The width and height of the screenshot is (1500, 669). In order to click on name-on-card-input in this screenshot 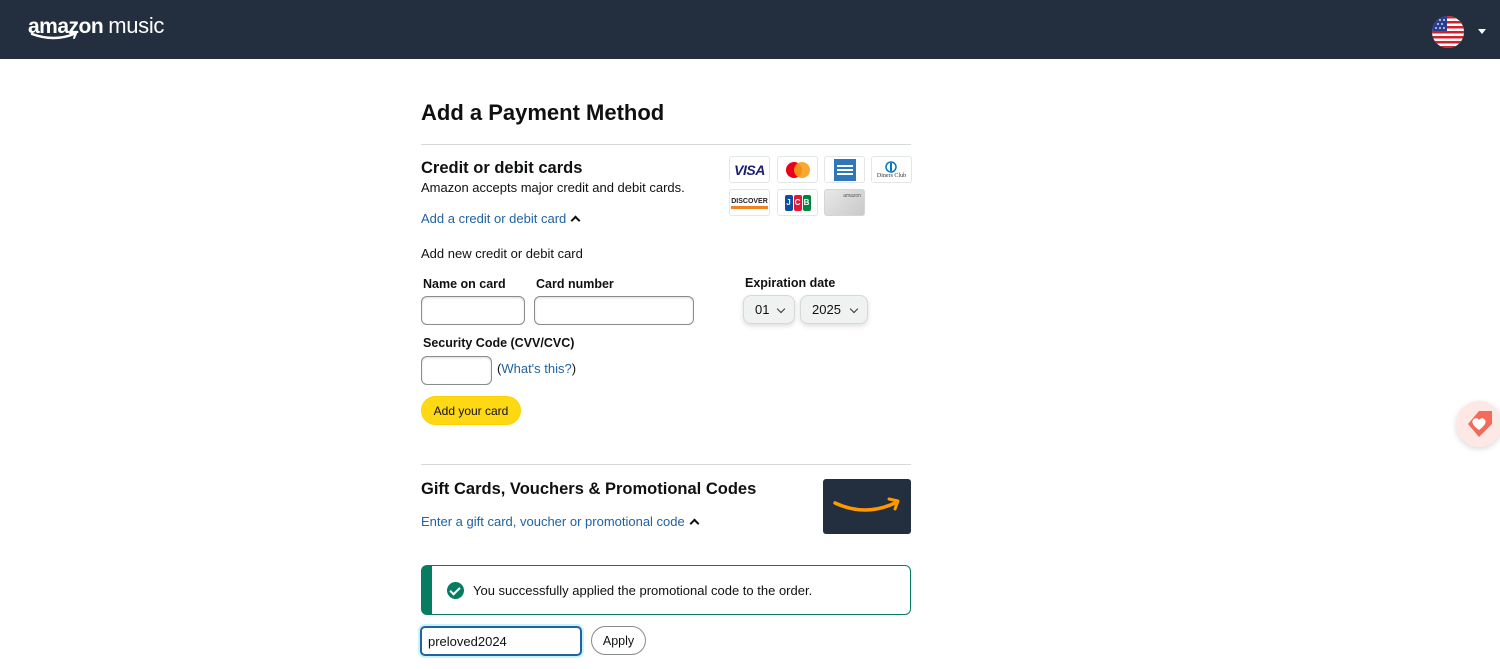, I will do `click(473, 310)`.